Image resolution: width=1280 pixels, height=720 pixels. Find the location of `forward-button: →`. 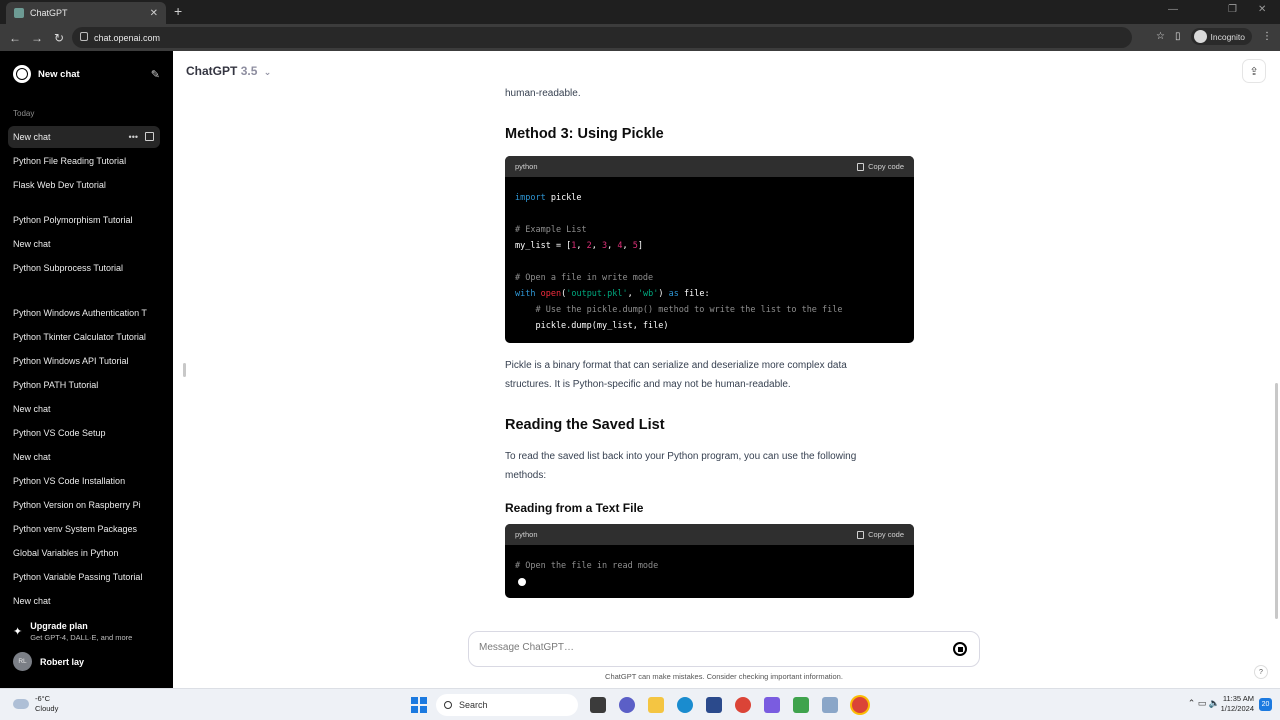

forward-button: → is located at coordinates (37, 38).